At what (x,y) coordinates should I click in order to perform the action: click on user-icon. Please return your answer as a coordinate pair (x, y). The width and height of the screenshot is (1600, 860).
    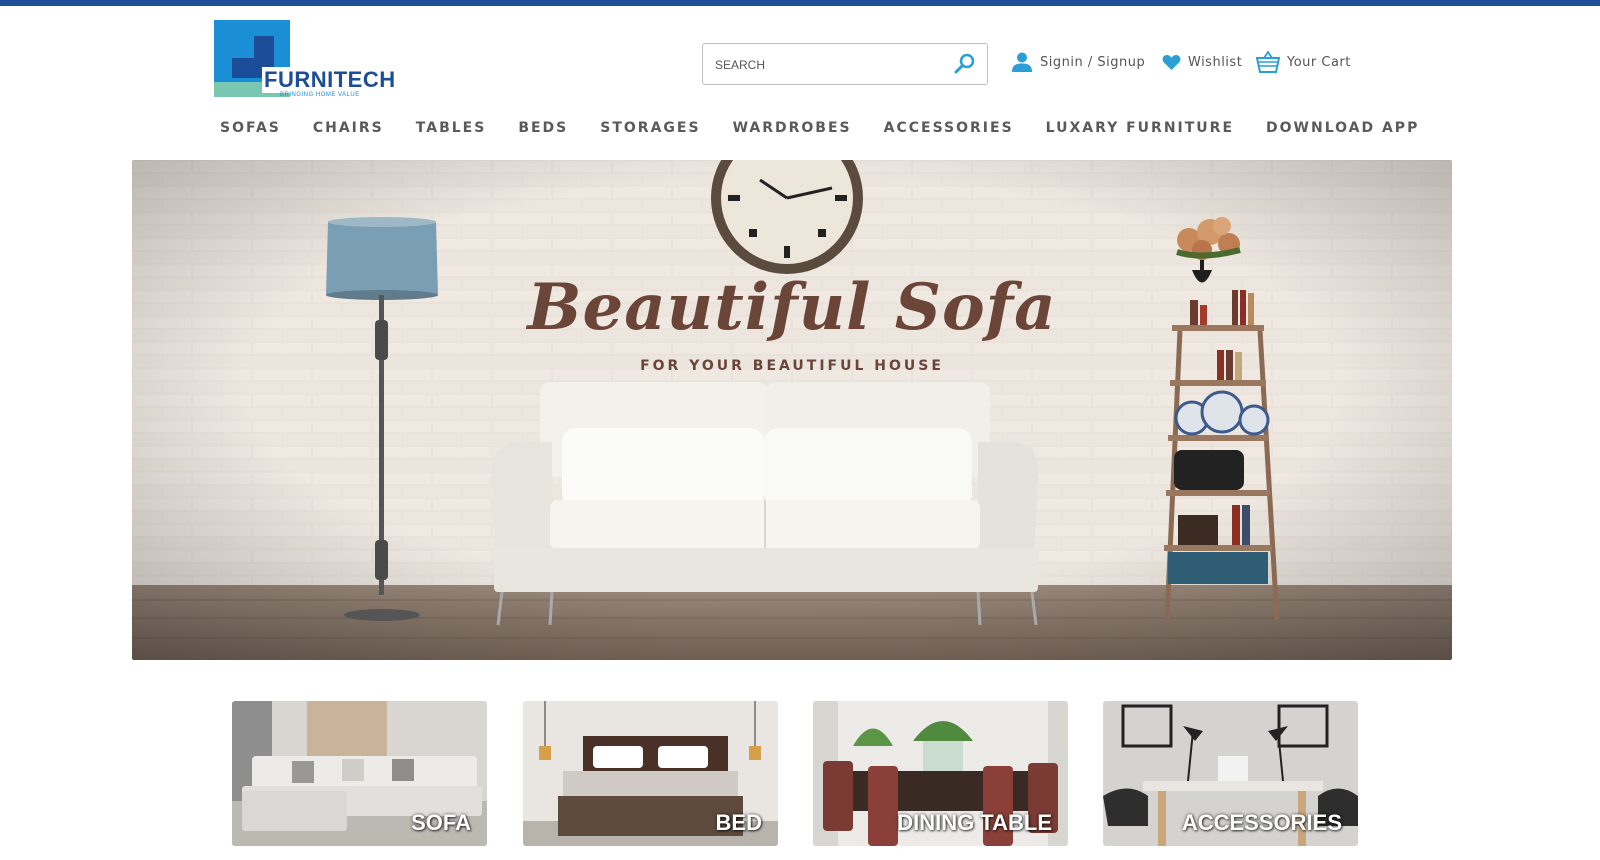
    Looking at the image, I should click on (1022, 62).